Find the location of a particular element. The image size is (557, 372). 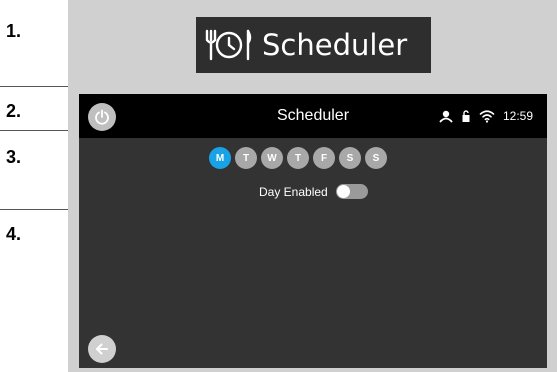

wifi-icon is located at coordinates (487, 116).